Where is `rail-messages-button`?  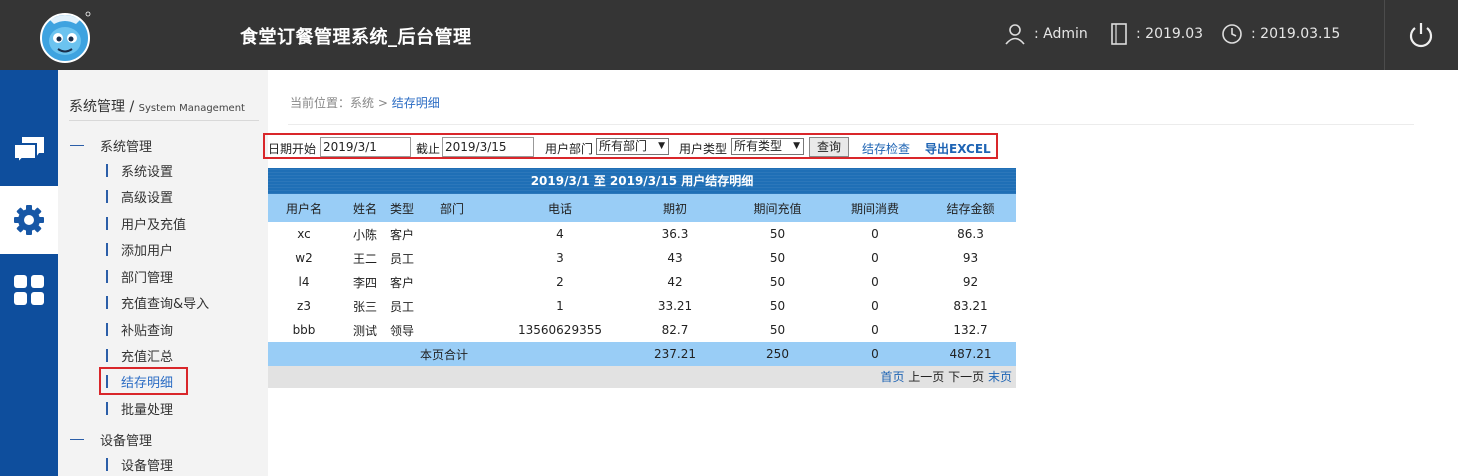
rail-messages-button is located at coordinates (29, 150).